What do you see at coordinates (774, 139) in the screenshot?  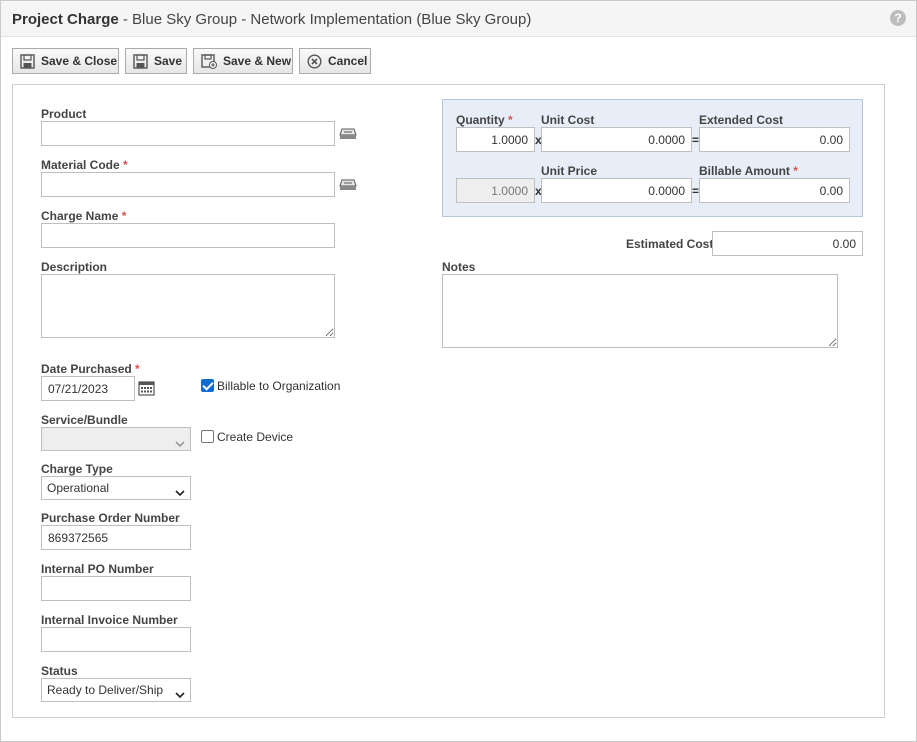 I see `extended-cost-input` at bounding box center [774, 139].